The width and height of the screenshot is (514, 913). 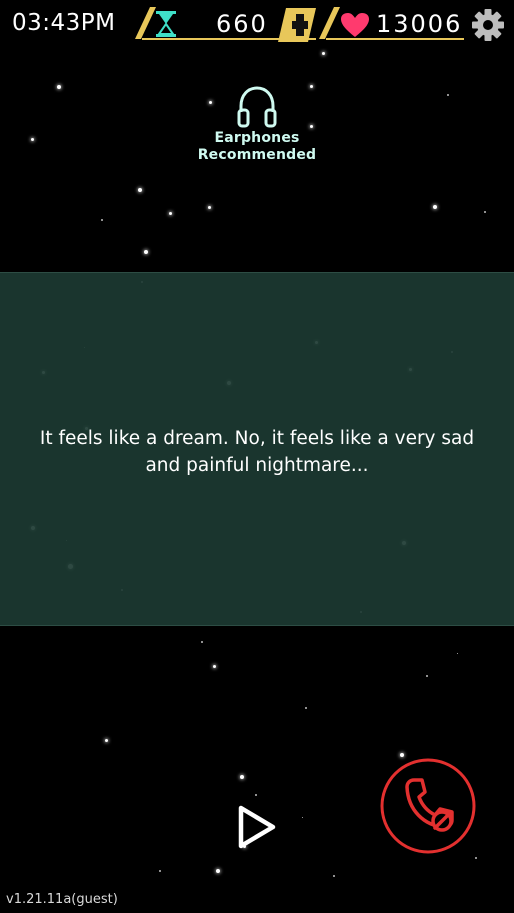 I want to click on heart-icon, so click(x=355, y=25).